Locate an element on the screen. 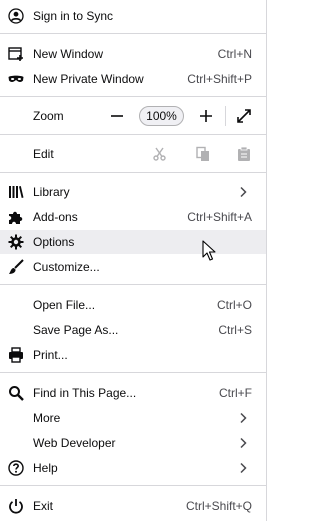  menu-item-label: Web Developer is located at coordinates (74, 443).